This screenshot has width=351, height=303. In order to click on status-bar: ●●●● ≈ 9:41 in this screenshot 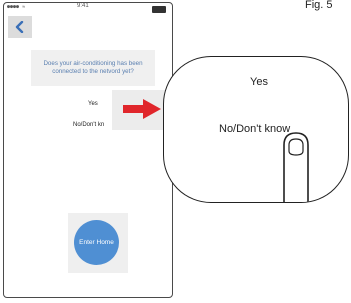, I will do `click(88, 9)`.